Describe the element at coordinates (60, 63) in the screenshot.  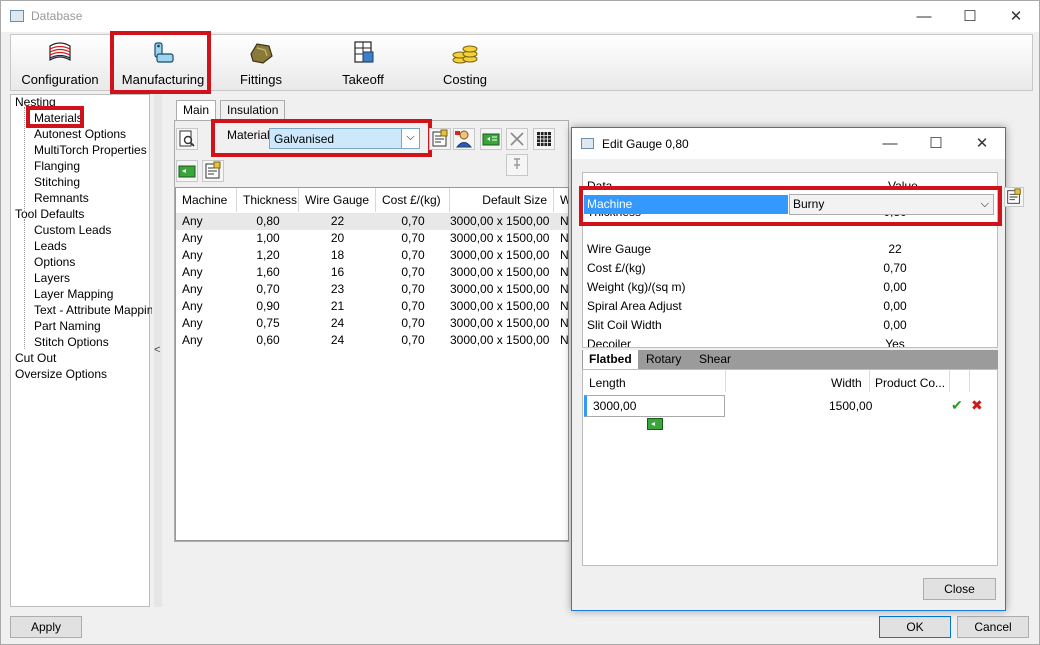
I see `ribbon-configuration: Configuration` at that location.